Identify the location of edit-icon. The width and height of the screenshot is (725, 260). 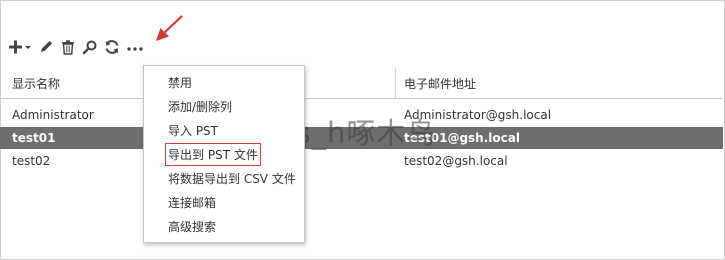
(46, 46).